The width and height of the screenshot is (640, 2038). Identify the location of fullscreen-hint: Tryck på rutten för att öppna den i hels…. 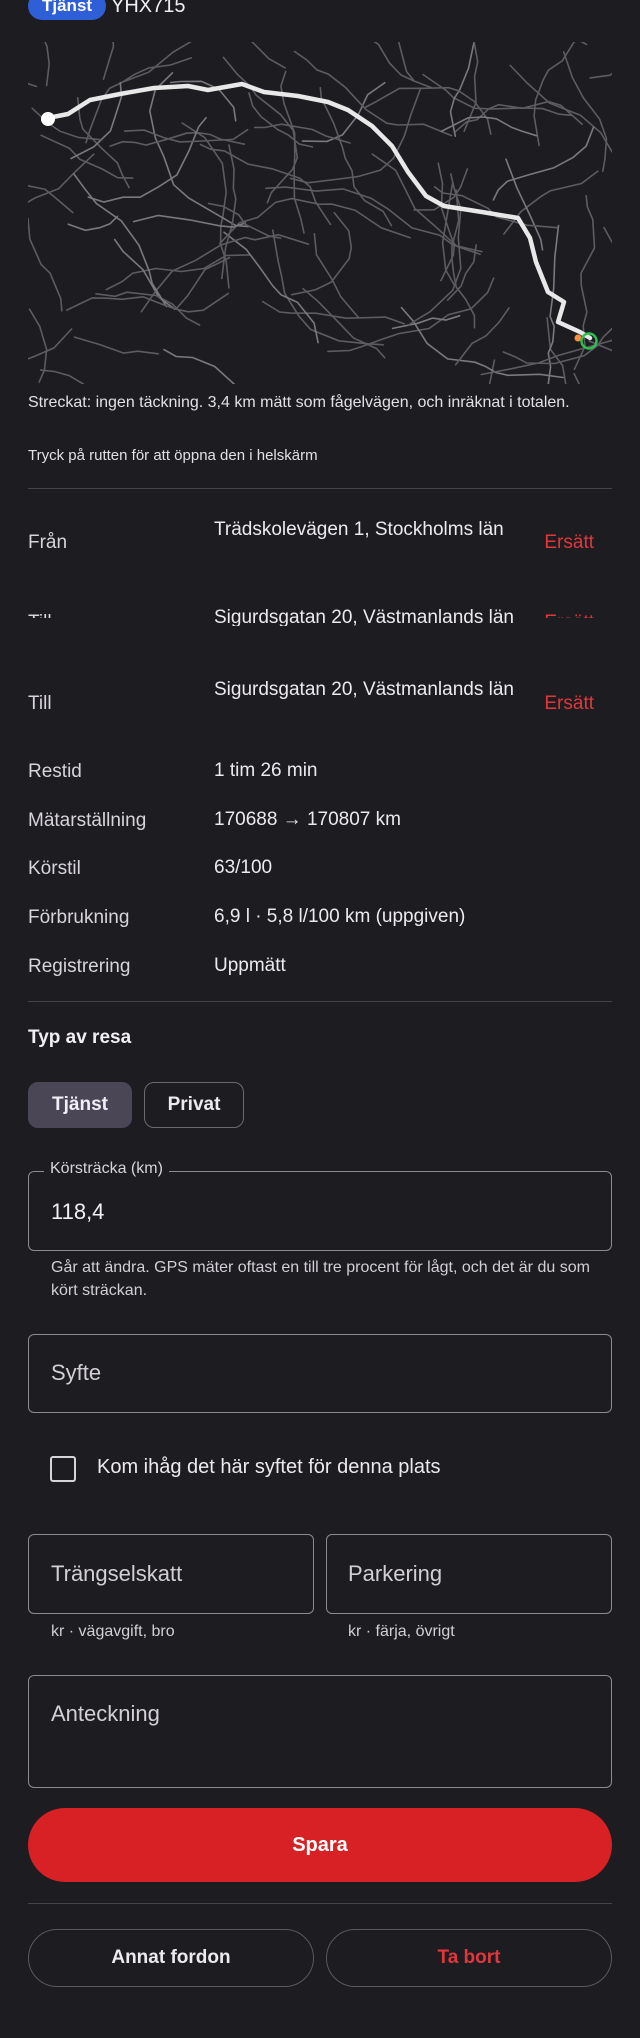
(173, 455).